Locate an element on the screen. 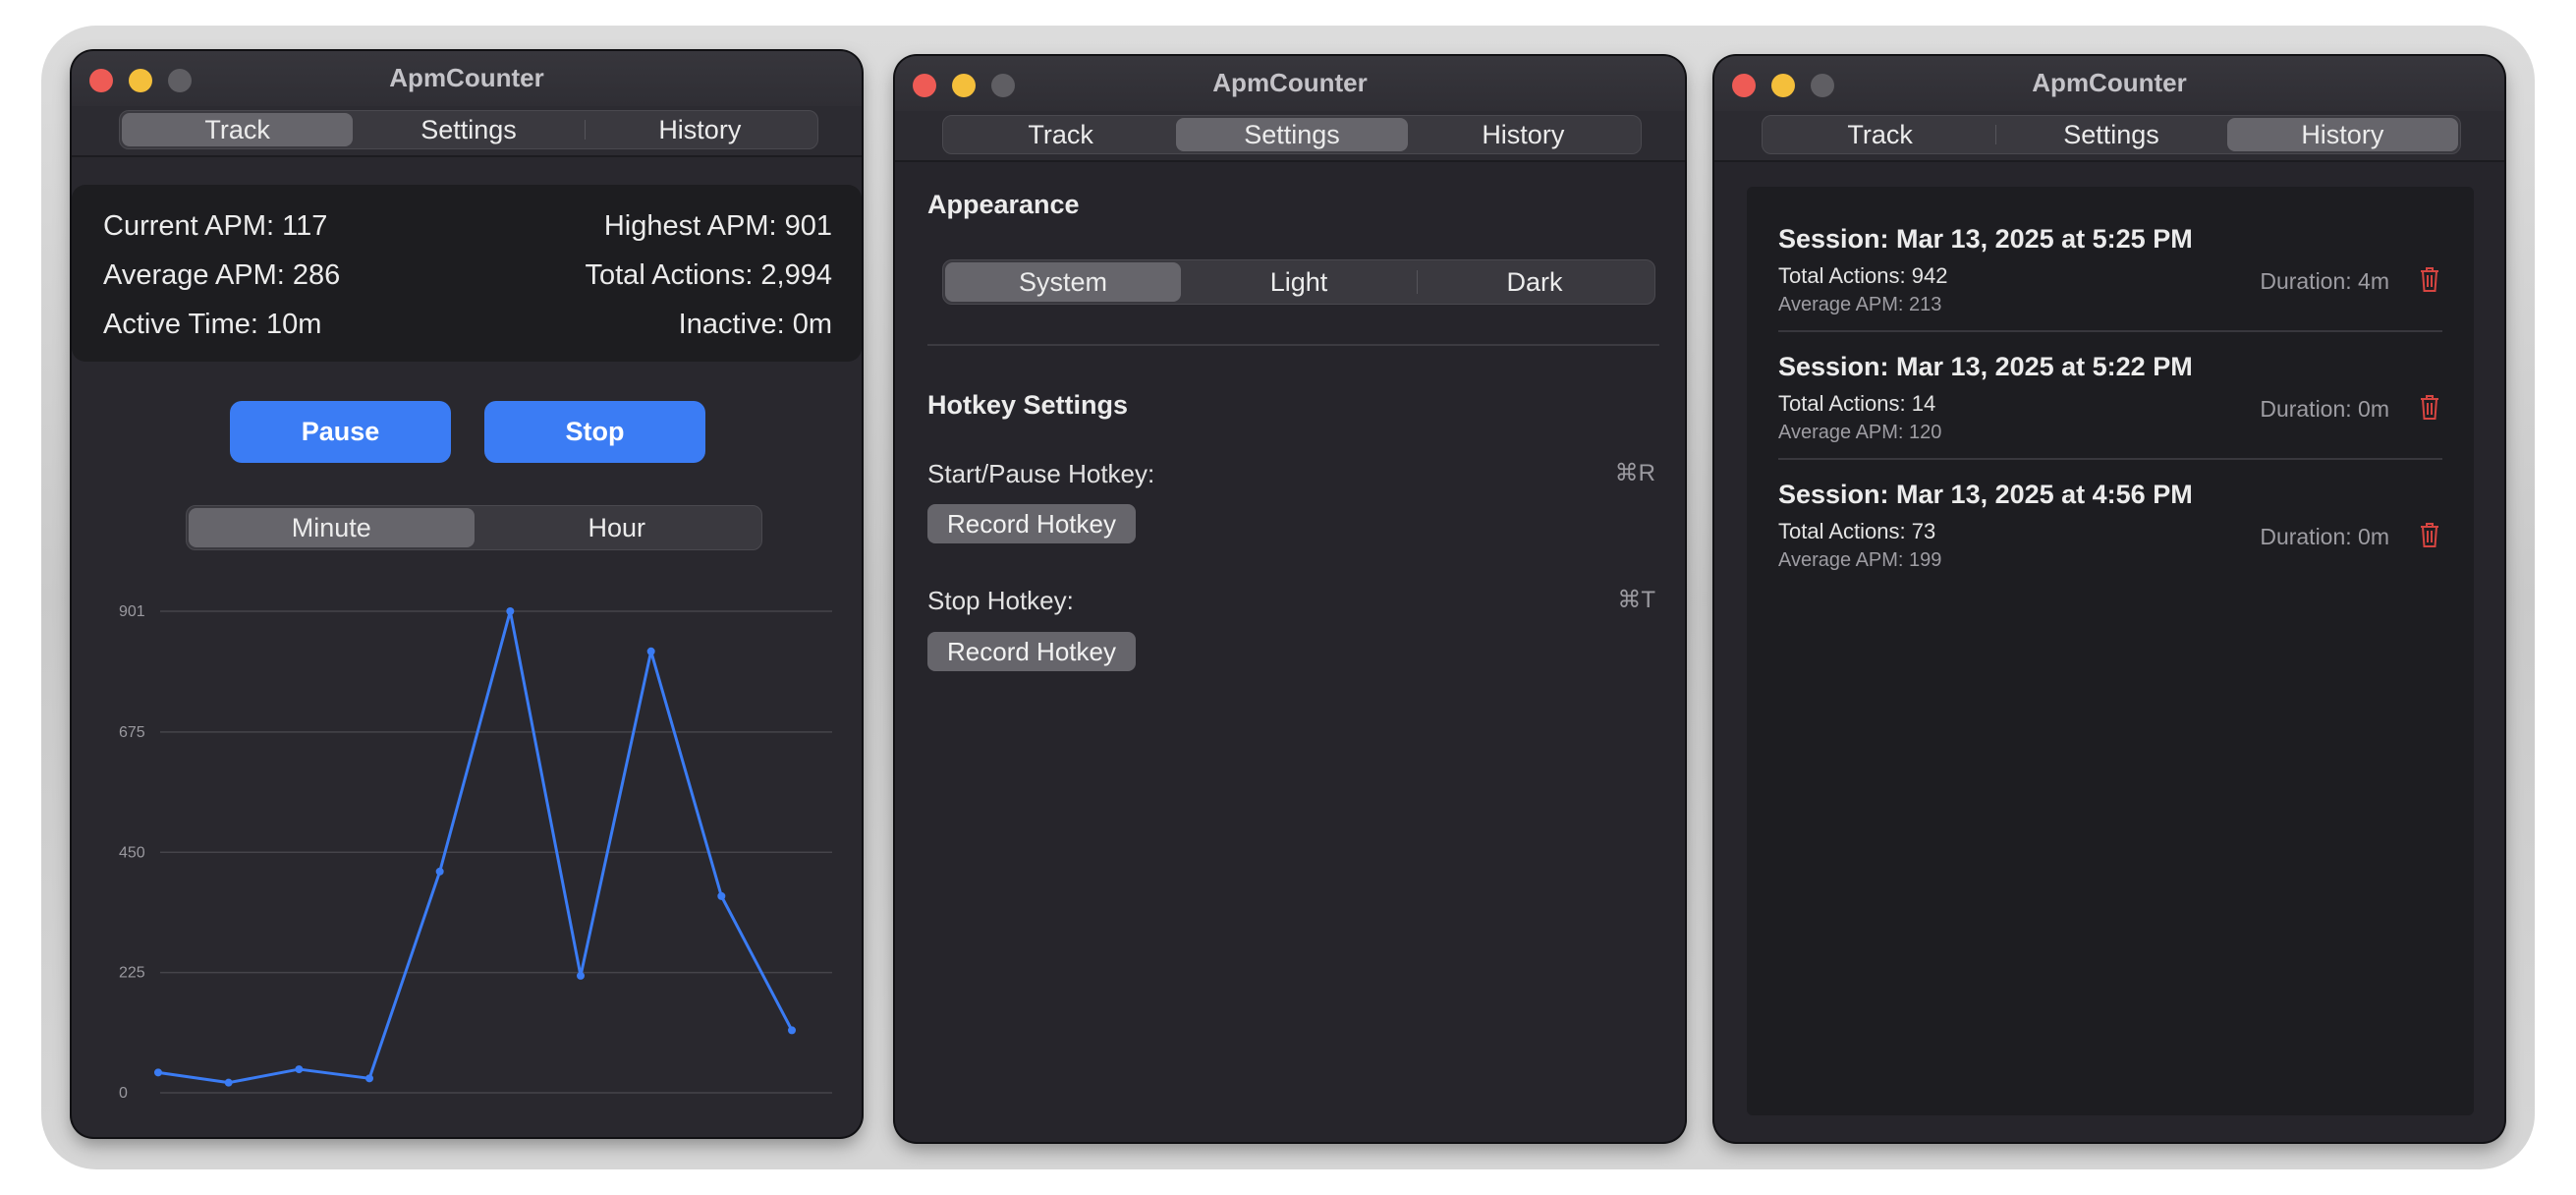  session-title: Session: Mar 13, 2025 at 4:56 PM is located at coordinates (1985, 494).